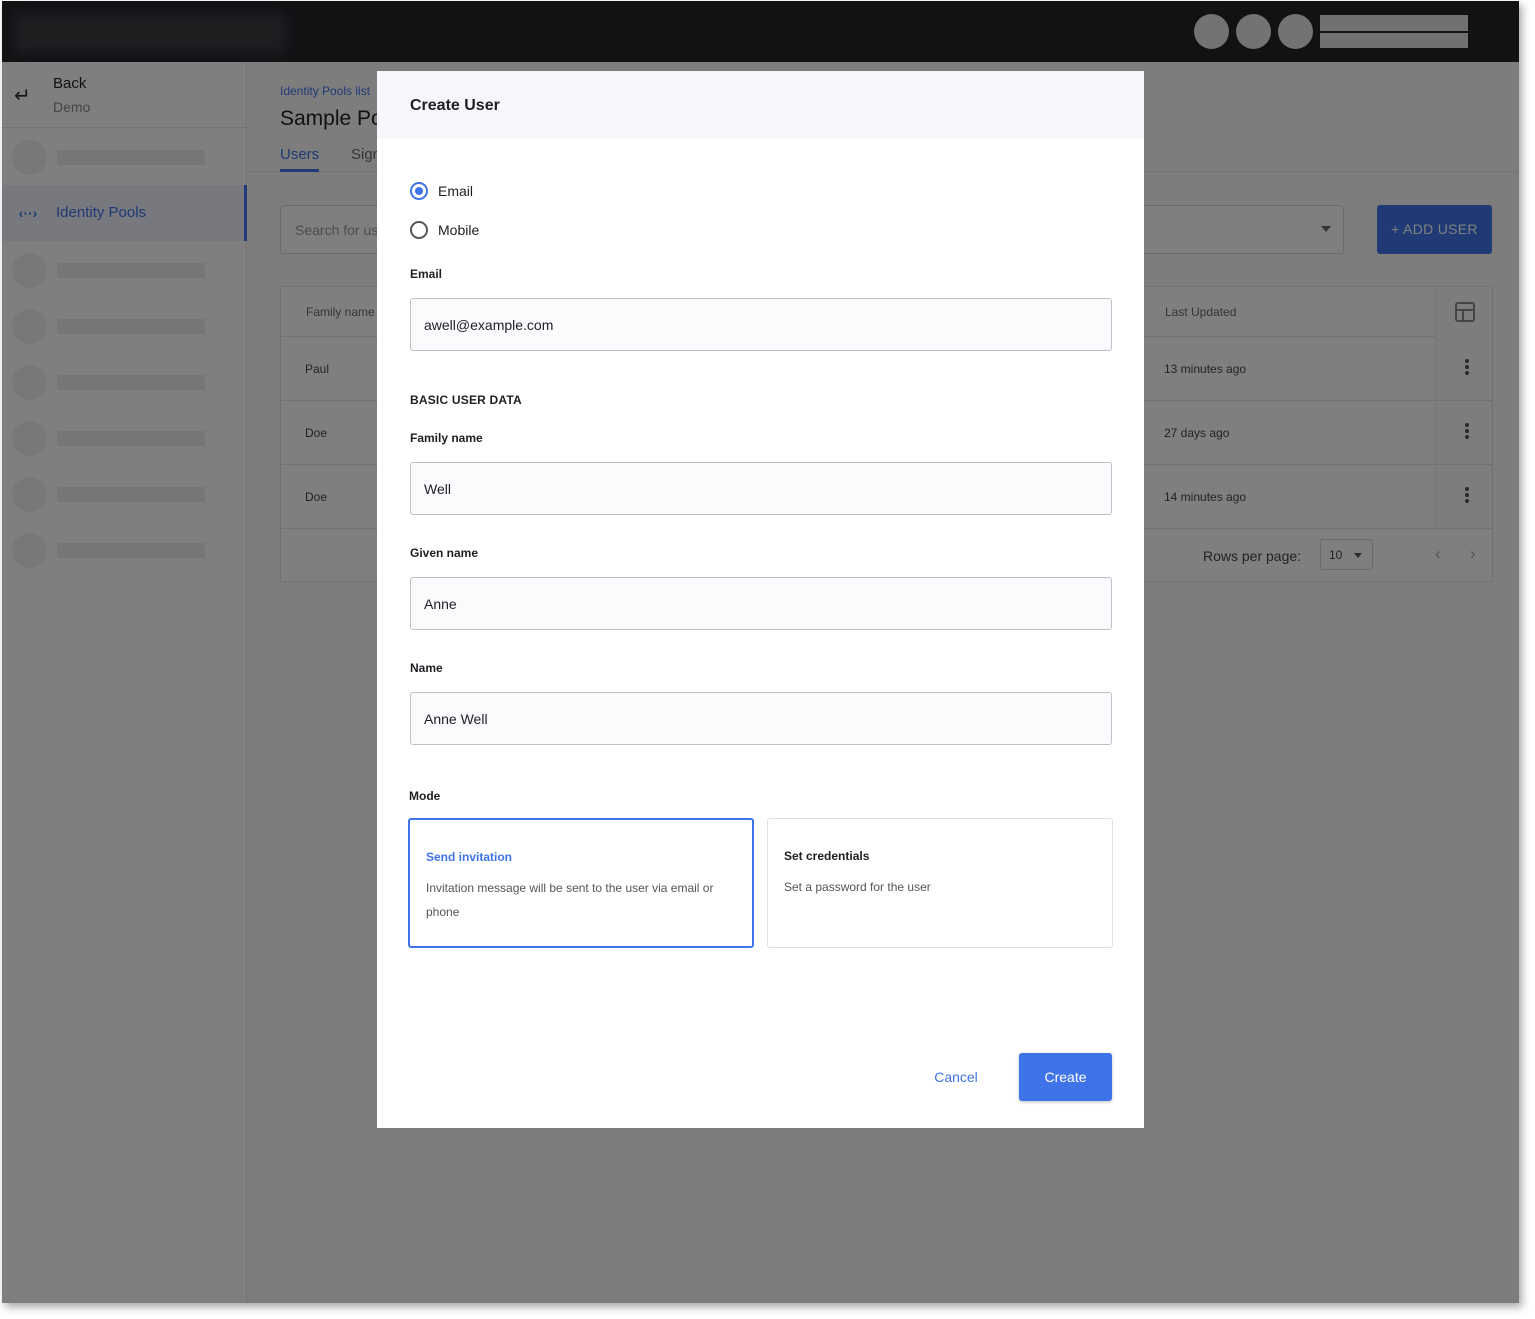  Describe the element at coordinates (444, 553) in the screenshot. I see `given-name-label: Given name` at that location.